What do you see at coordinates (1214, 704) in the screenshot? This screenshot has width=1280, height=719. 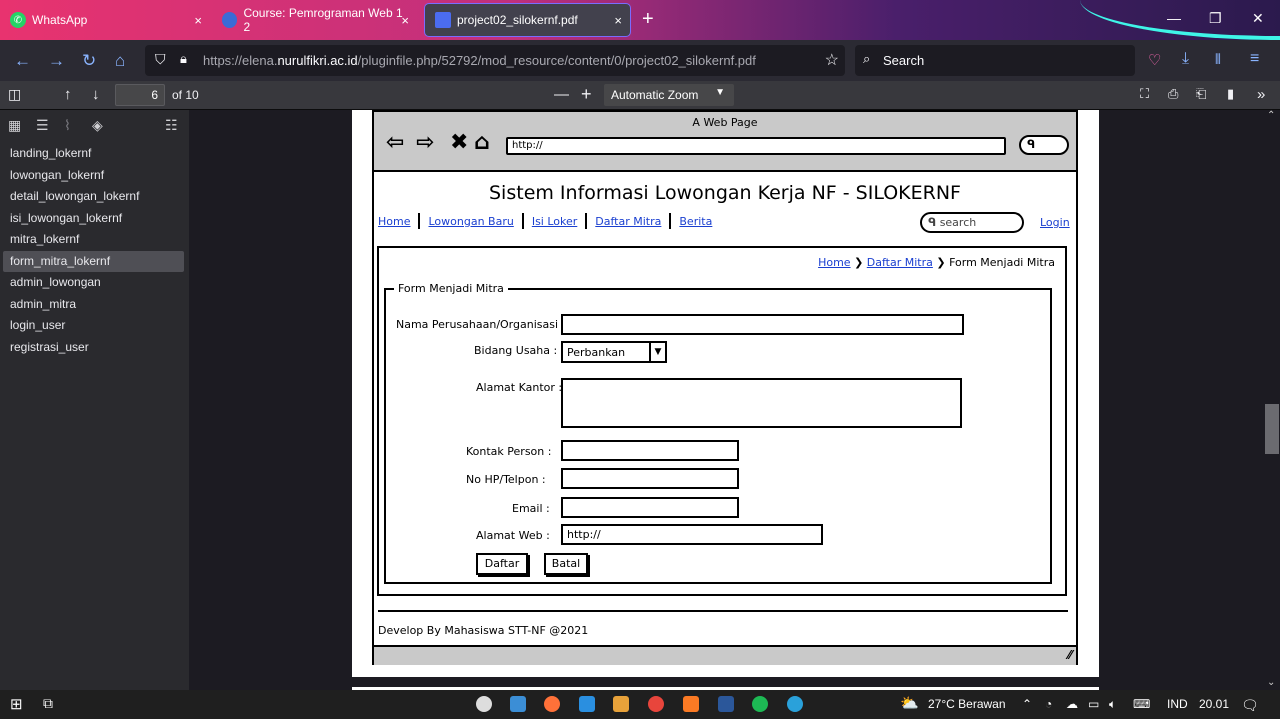 I see `clock: 20.01` at bounding box center [1214, 704].